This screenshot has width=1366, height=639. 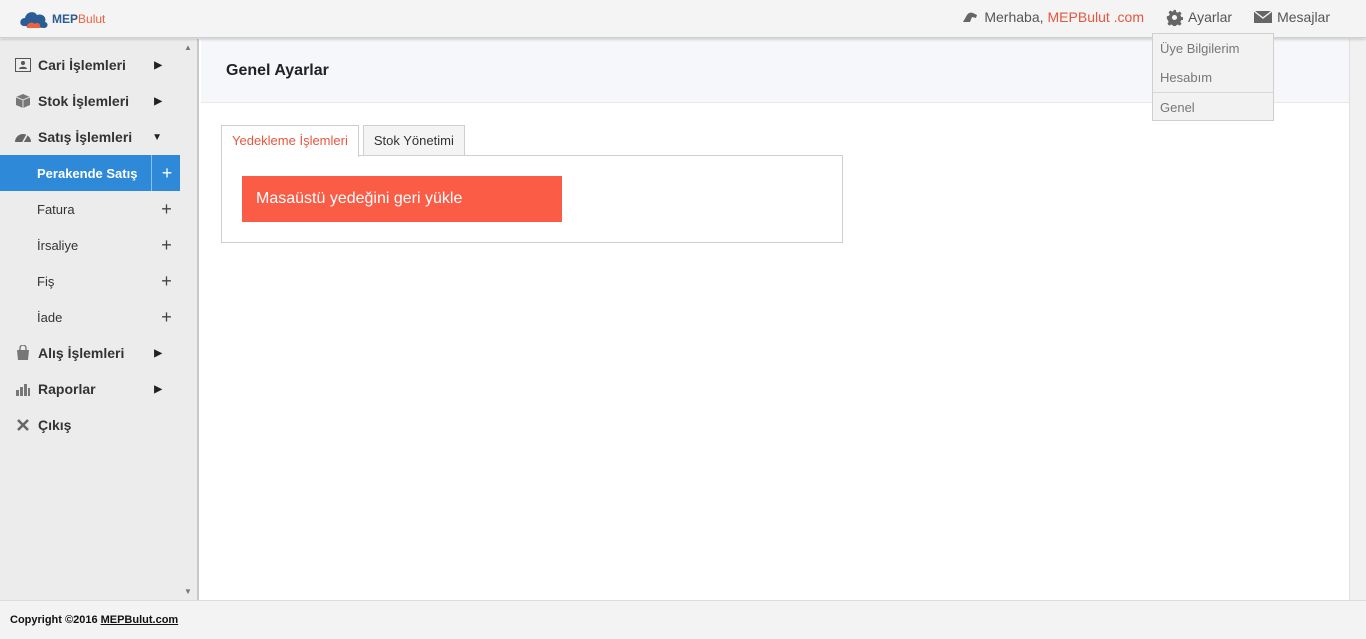 What do you see at coordinates (402, 199) in the screenshot?
I see `restore-backup-button: Masaüstü yedeğini geri yükle` at bounding box center [402, 199].